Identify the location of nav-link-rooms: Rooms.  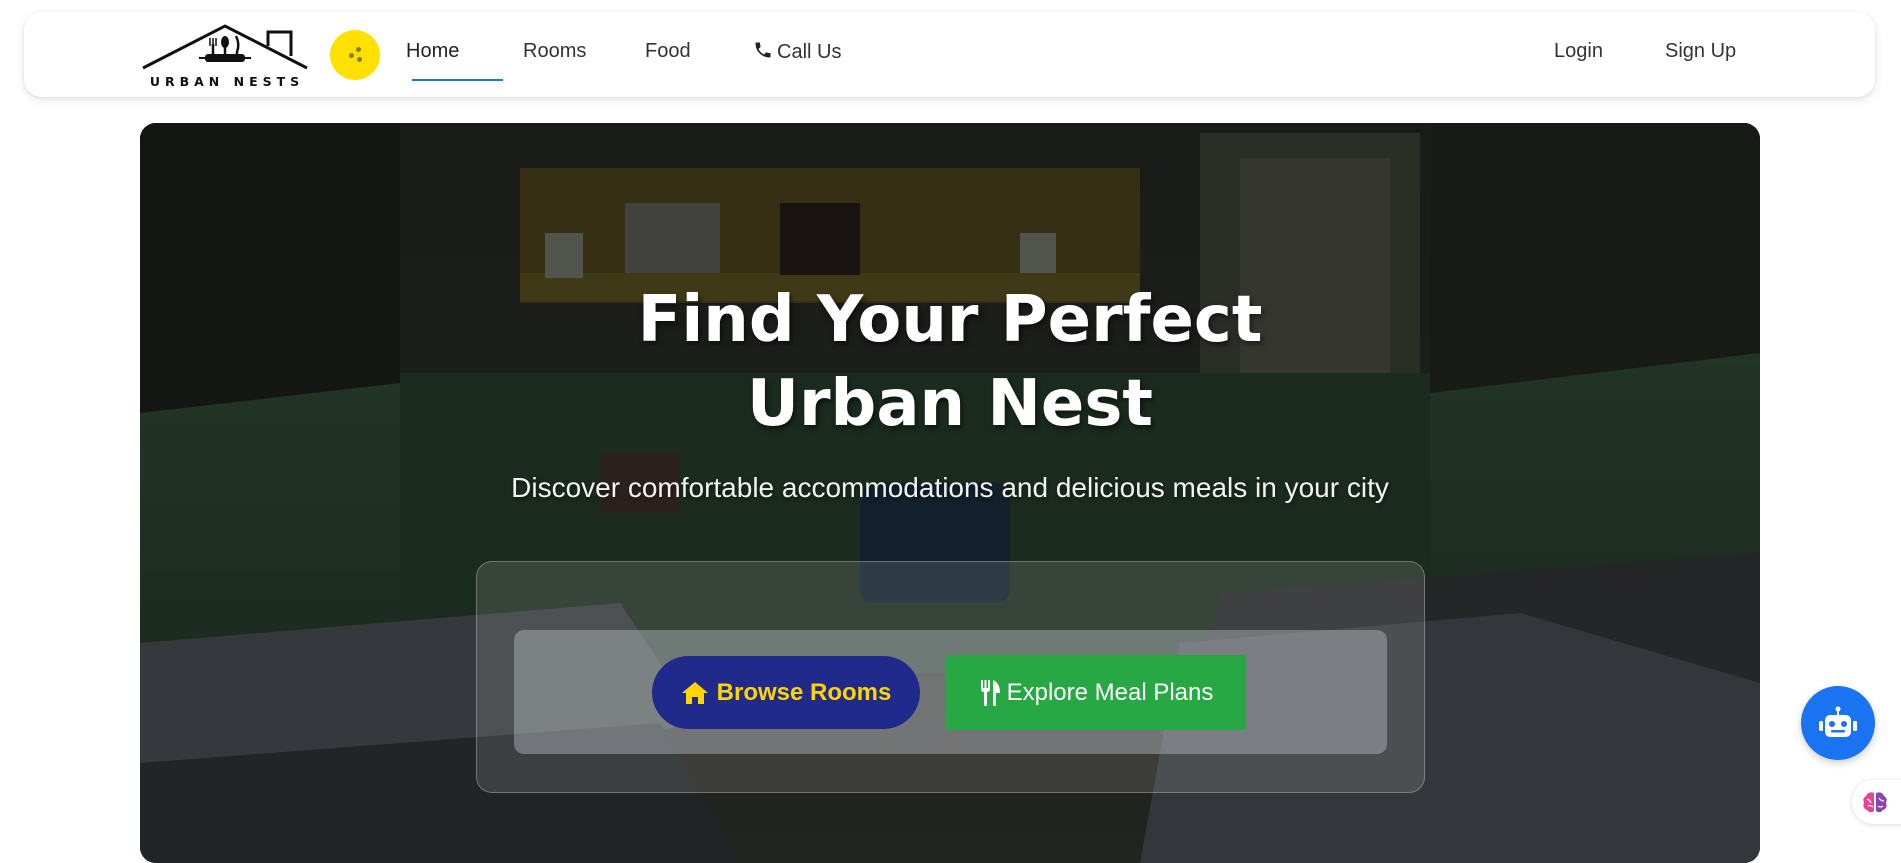
(554, 55).